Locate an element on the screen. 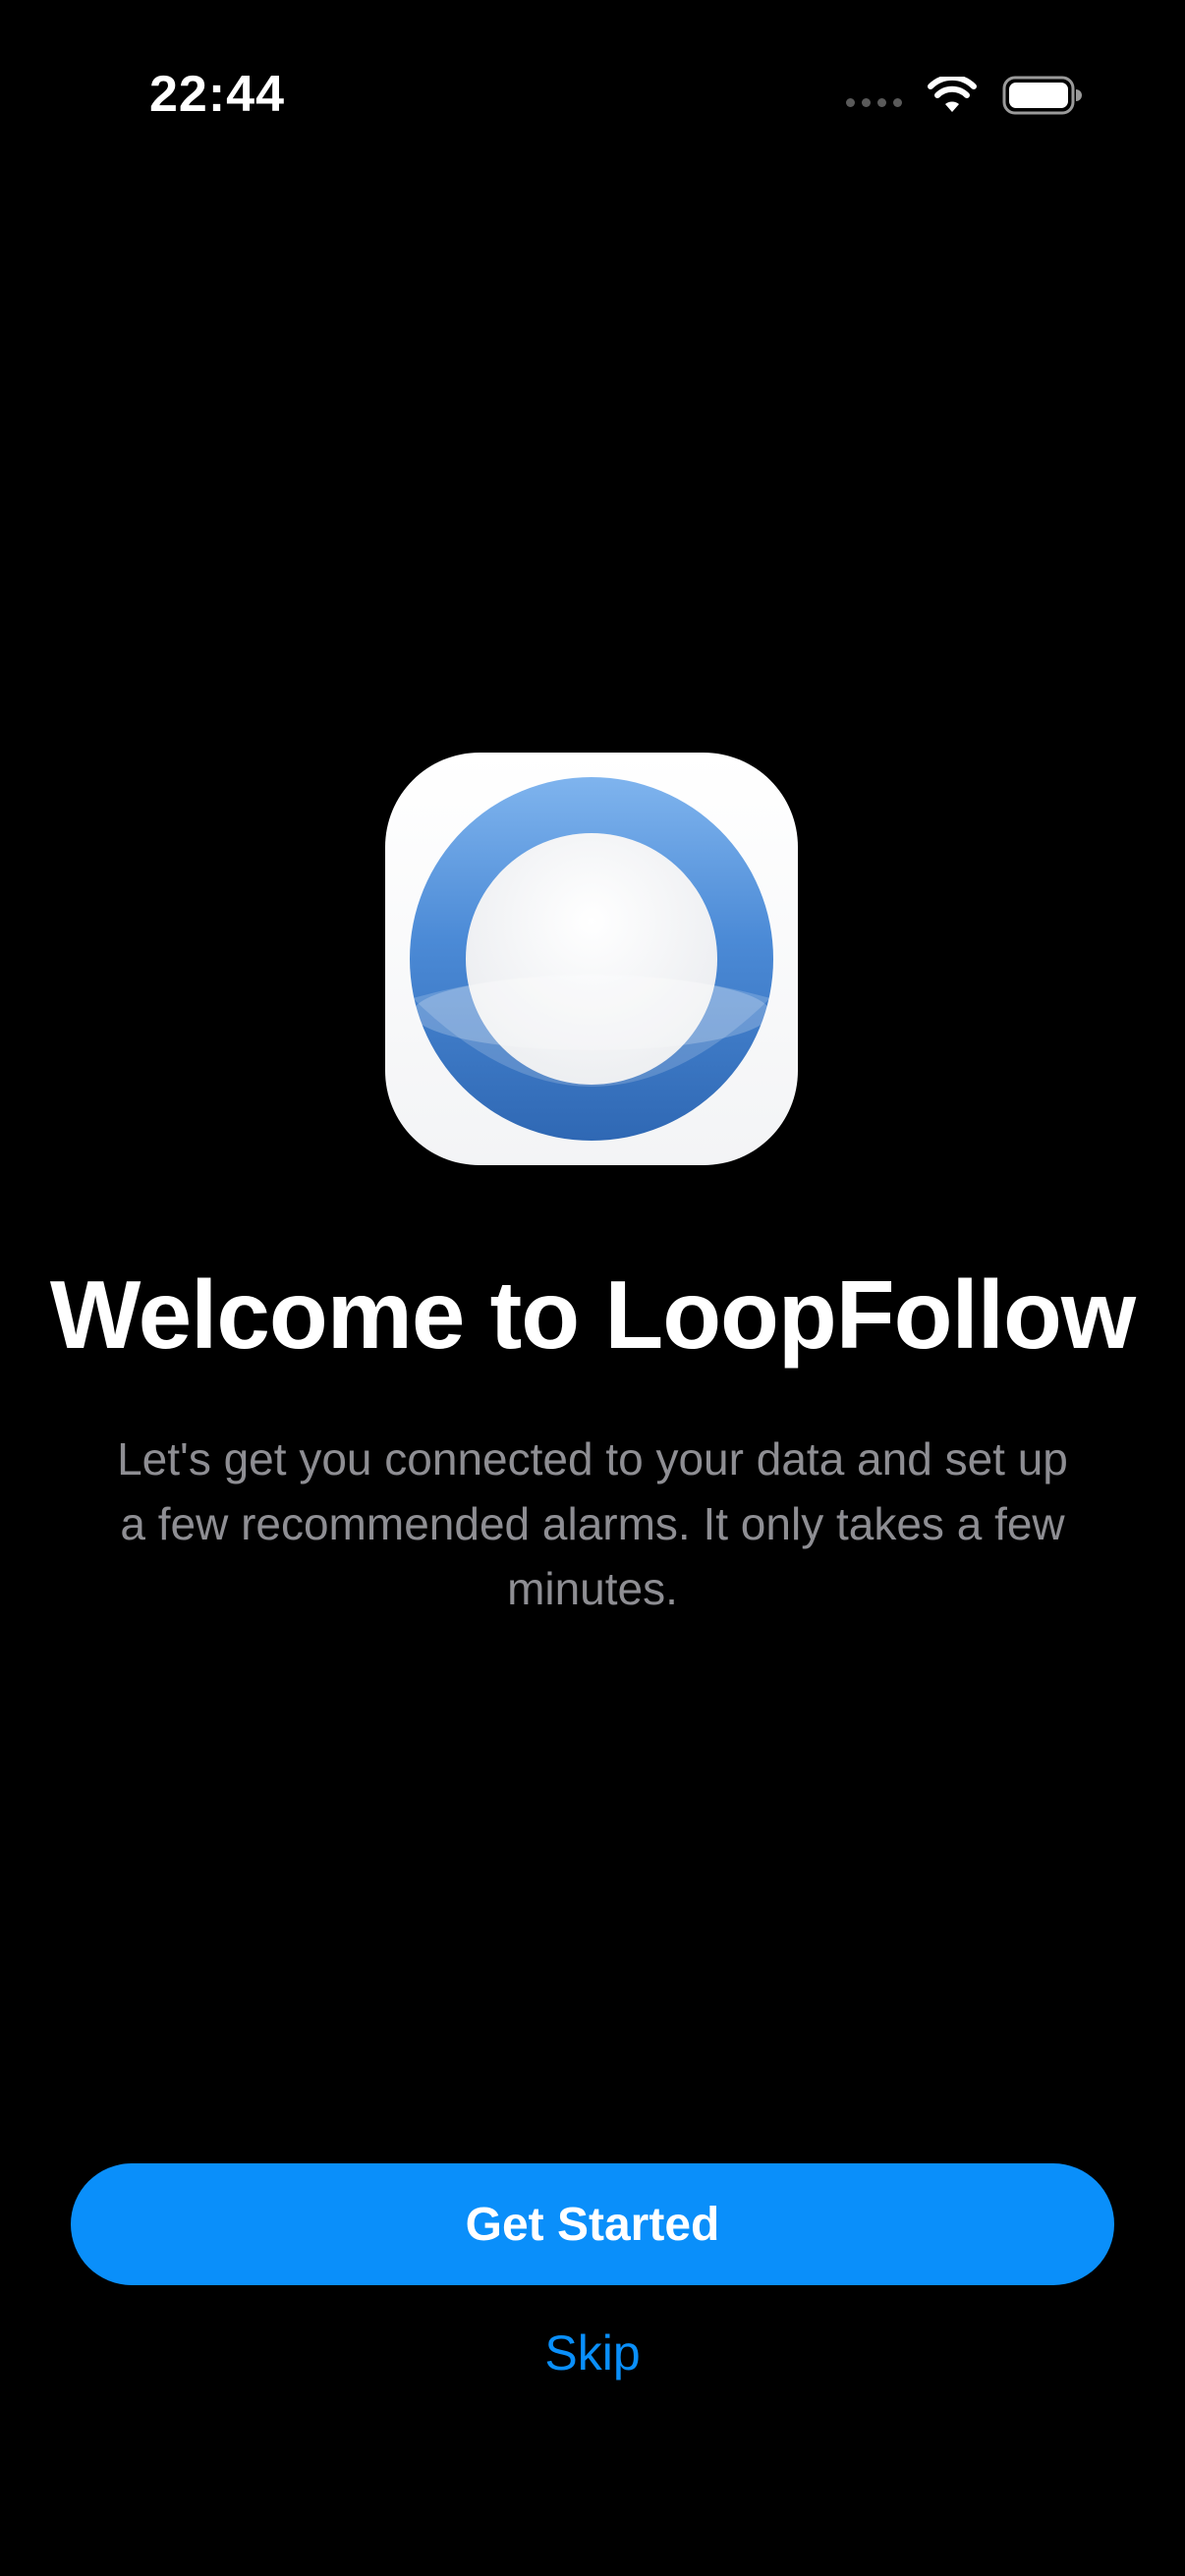 The height and width of the screenshot is (2576, 1185). skip-button: Skip is located at coordinates (592, 2353).